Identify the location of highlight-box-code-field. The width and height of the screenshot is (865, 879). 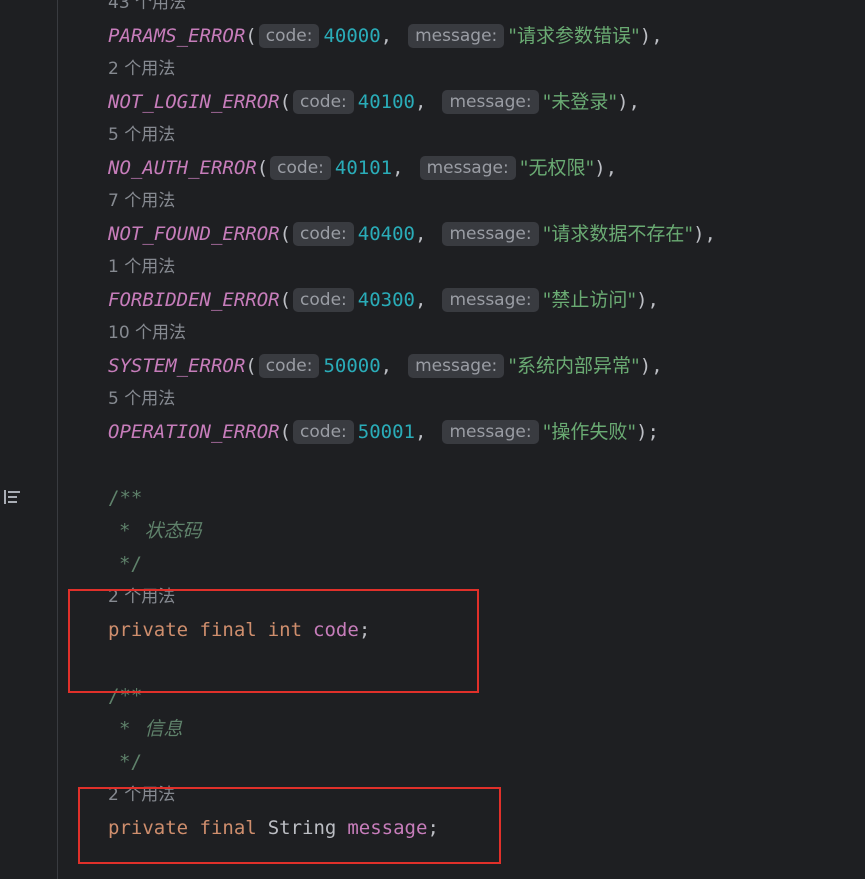
(273, 641).